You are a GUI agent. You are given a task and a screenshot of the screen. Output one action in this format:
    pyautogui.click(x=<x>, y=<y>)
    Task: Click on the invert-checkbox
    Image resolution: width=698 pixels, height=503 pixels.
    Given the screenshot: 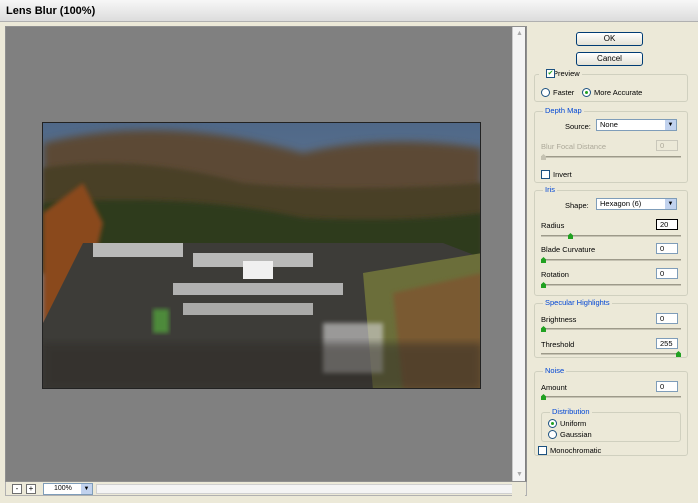 What is the action you would take?
    pyautogui.click(x=545, y=174)
    